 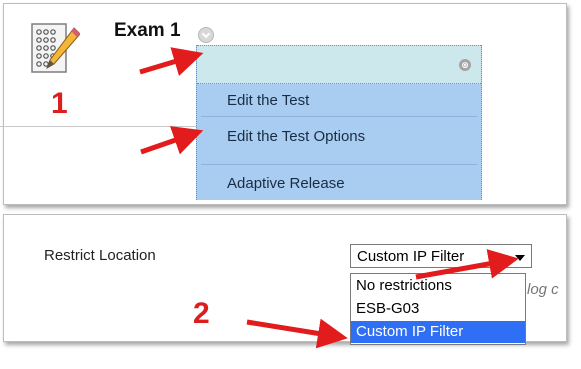 I want to click on close-icon: ⊗, so click(x=465, y=65).